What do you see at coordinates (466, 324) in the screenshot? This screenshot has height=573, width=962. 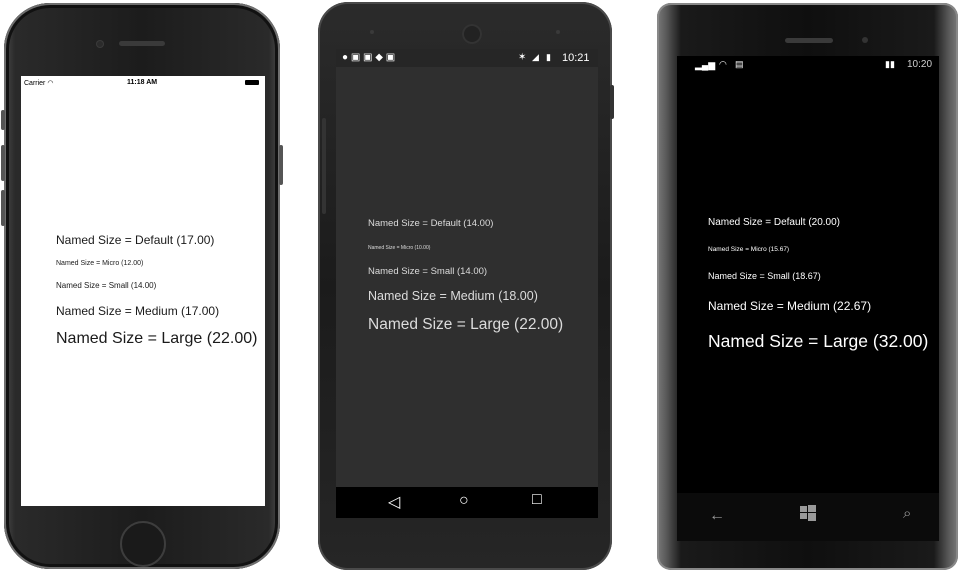 I see `android-label-large: Named Size = Large (22.00)` at bounding box center [466, 324].